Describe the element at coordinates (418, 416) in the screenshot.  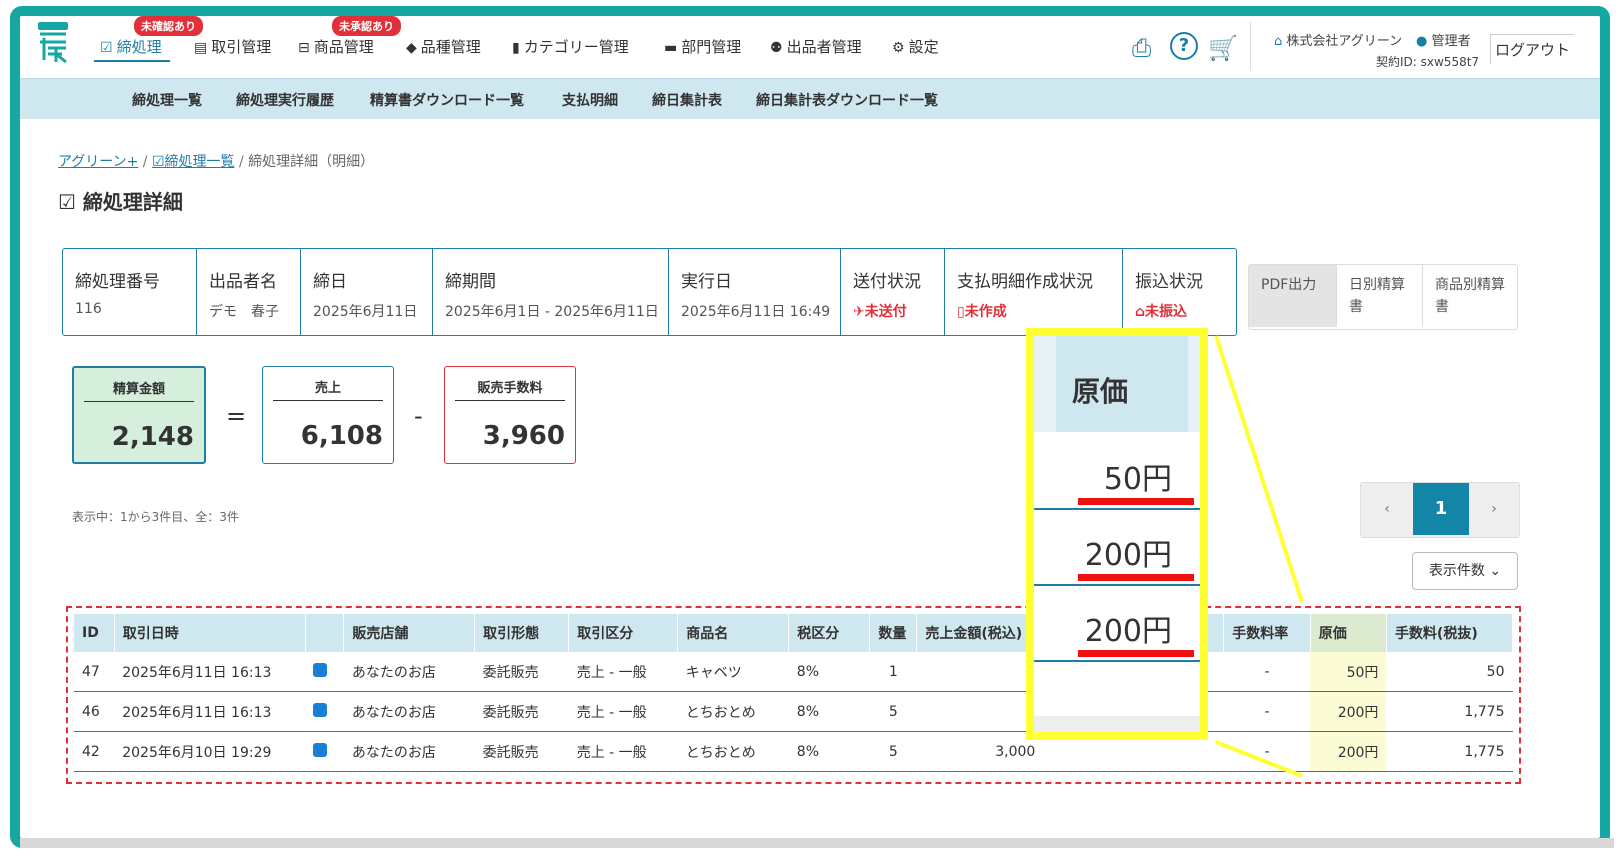
I see `minus-sign: -` at that location.